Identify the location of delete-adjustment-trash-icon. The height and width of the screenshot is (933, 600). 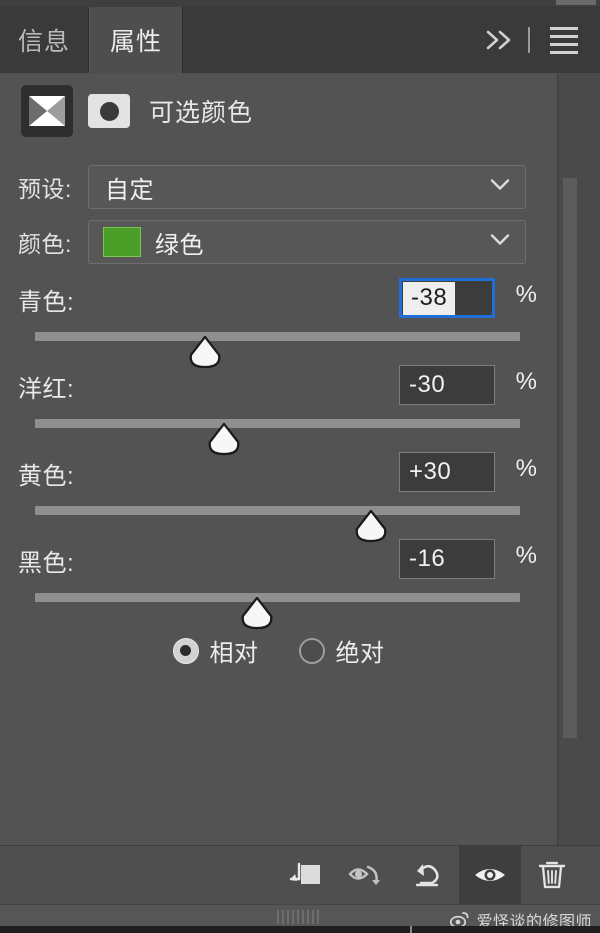
(552, 875).